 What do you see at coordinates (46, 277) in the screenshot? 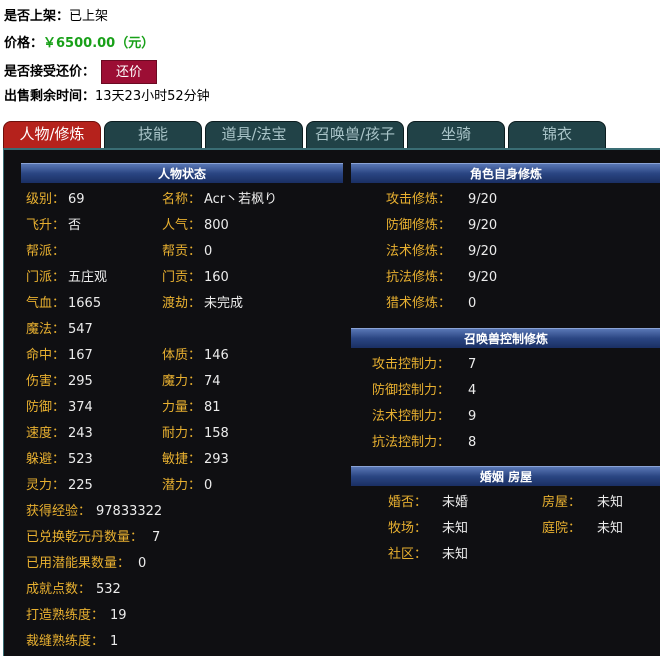
I see `school-label: 门派：` at bounding box center [46, 277].